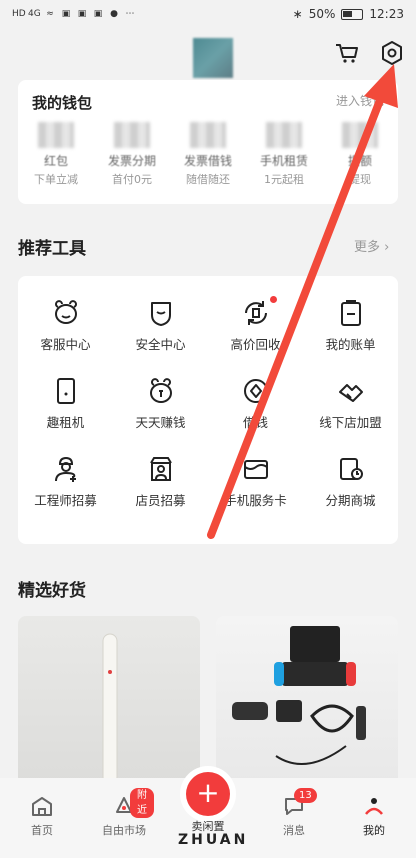 This screenshot has width=416, height=858. I want to click on piggy-icon, so click(160, 390).